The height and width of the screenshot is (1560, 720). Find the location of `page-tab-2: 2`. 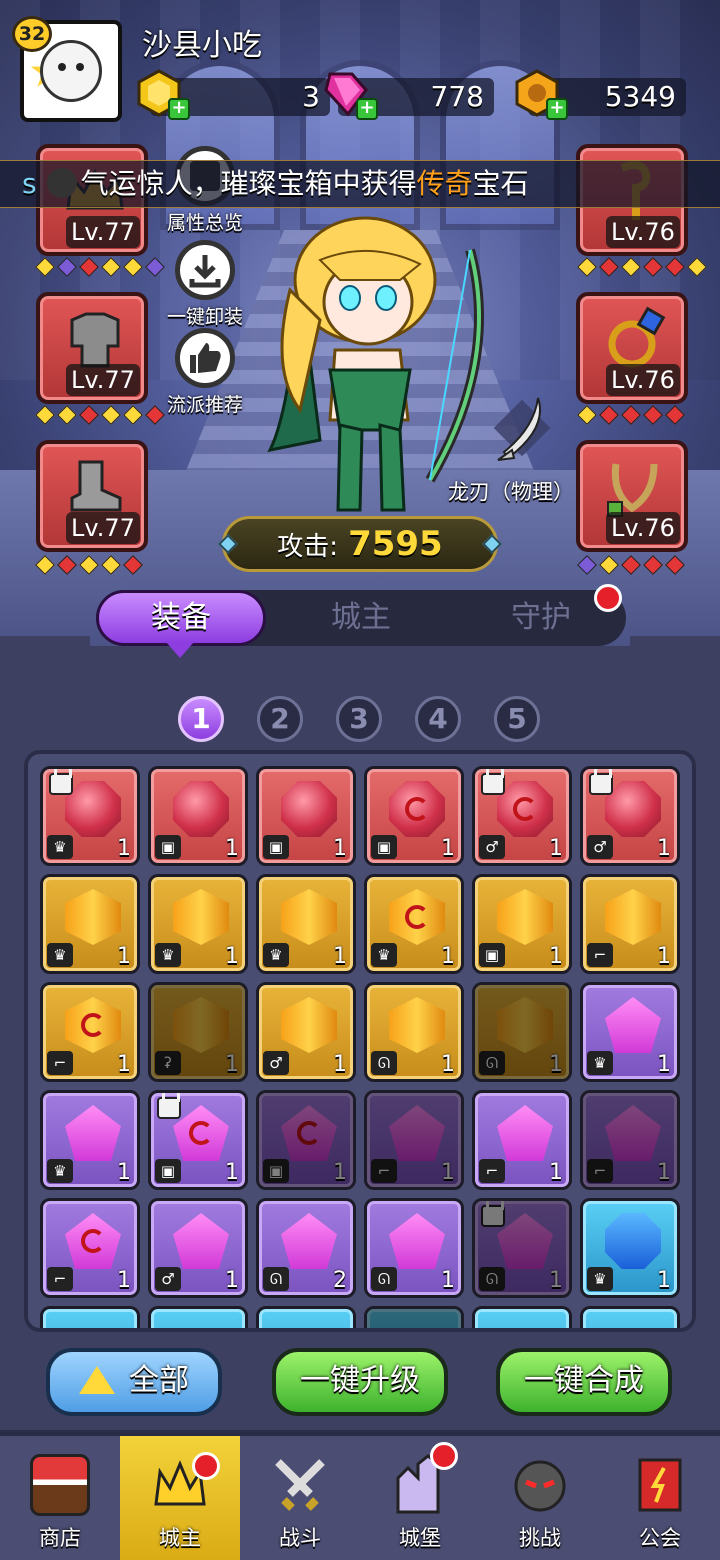

page-tab-2: 2 is located at coordinates (280, 719).